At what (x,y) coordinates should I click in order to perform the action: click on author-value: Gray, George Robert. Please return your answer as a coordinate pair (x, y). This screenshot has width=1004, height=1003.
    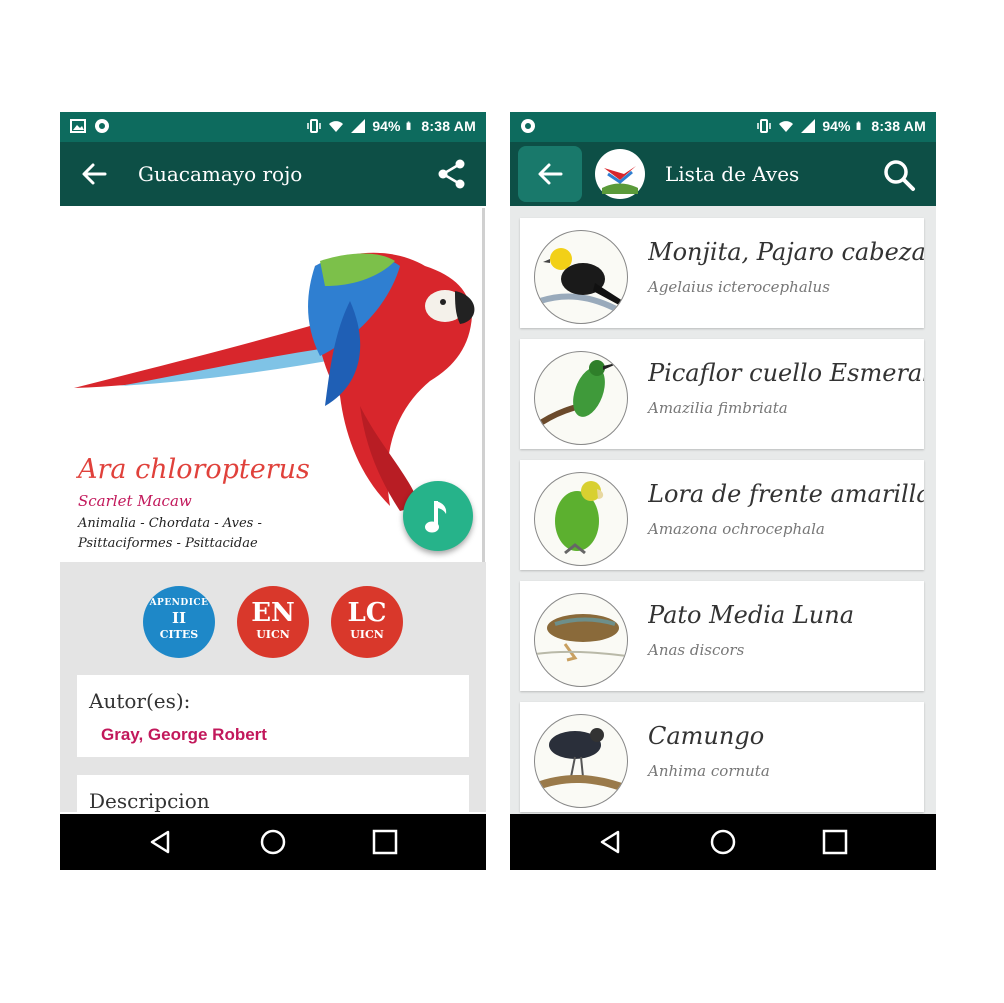
    Looking at the image, I should click on (184, 734).